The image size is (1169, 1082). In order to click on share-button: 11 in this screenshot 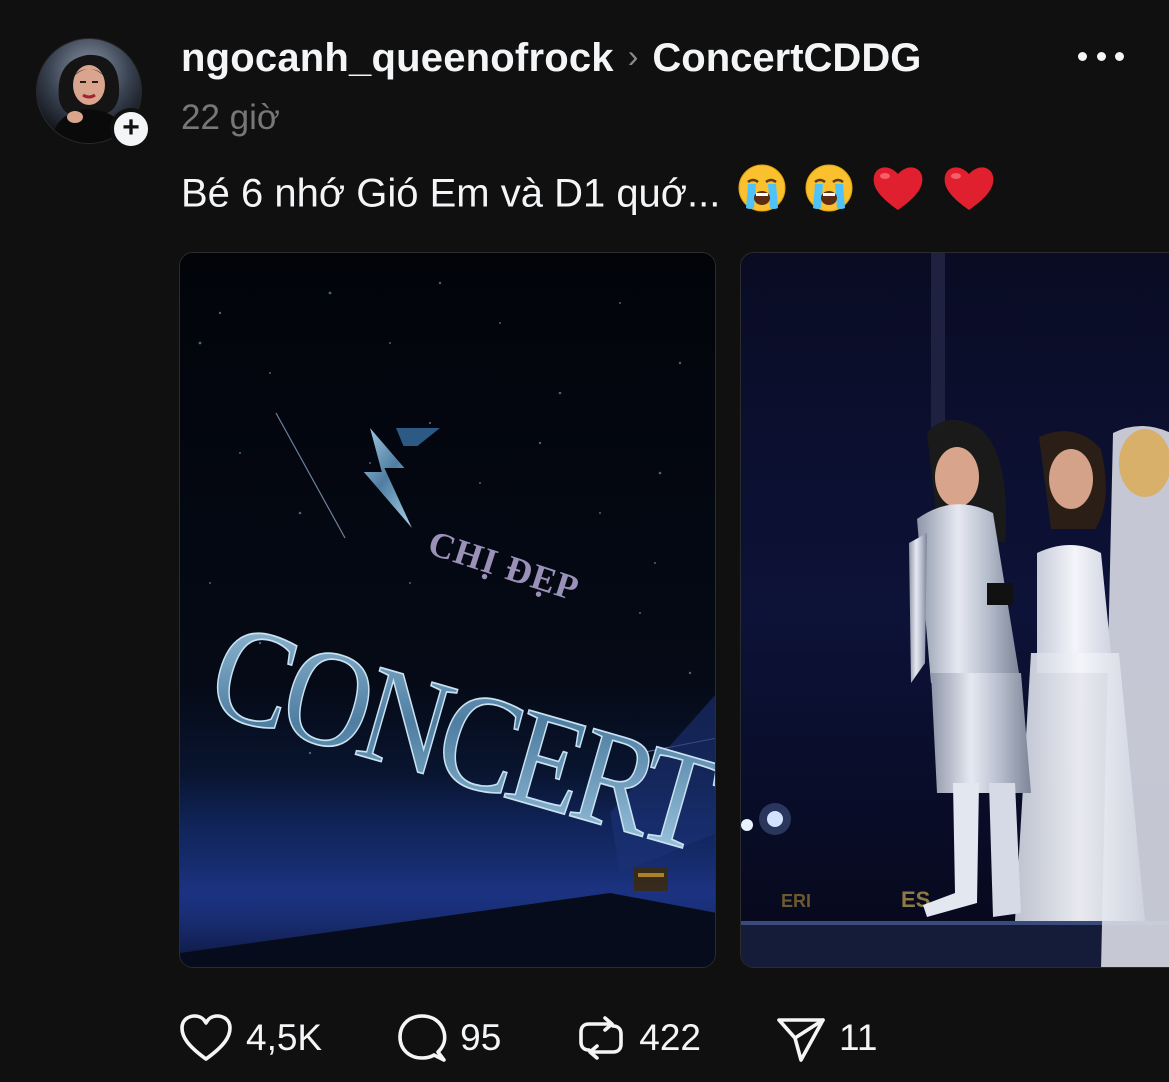, I will do `click(826, 1038)`.